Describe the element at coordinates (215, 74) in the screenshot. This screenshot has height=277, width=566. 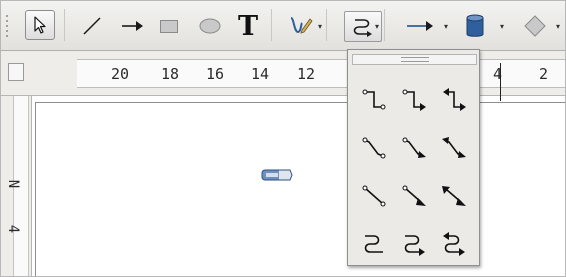
I see `ruler-label: 16` at that location.